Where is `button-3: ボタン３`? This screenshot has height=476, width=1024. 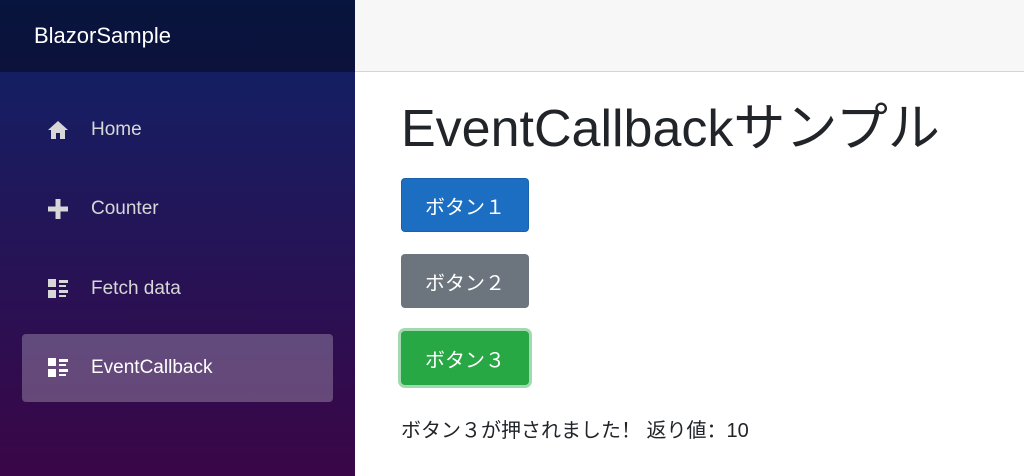
button-3: ボタン３ is located at coordinates (465, 358).